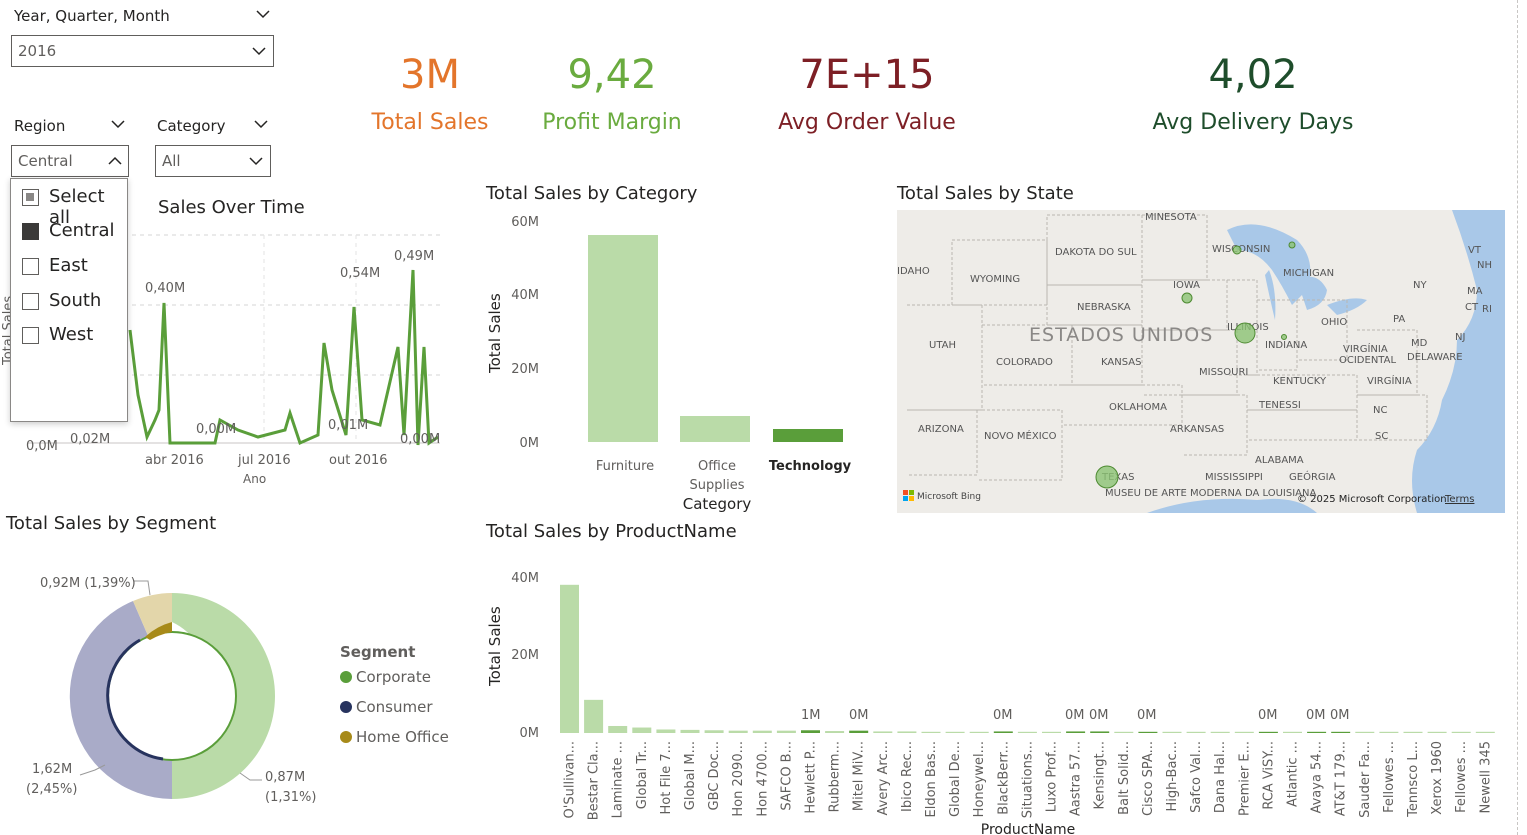 This screenshot has height=835, width=1527. Describe the element at coordinates (75, 300) in the screenshot. I see `region-option-south: South` at that location.